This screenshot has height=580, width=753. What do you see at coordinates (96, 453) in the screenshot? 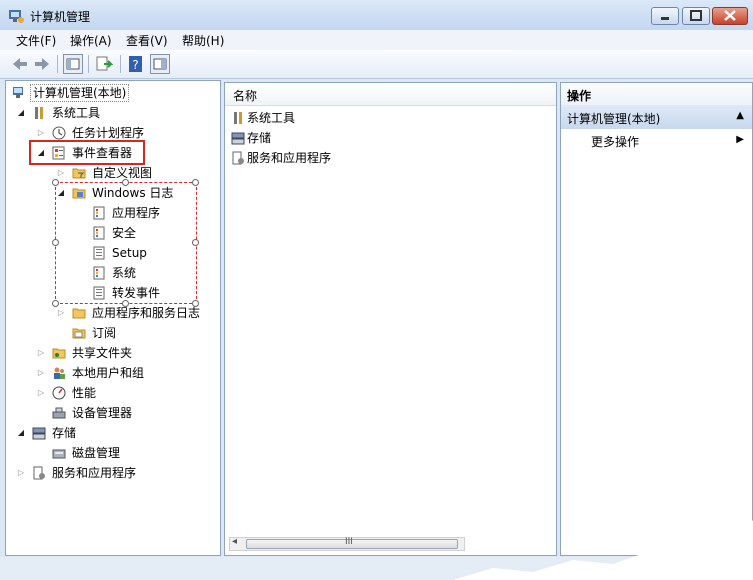
I see `tree-label: 磁盘管理` at bounding box center [96, 453].